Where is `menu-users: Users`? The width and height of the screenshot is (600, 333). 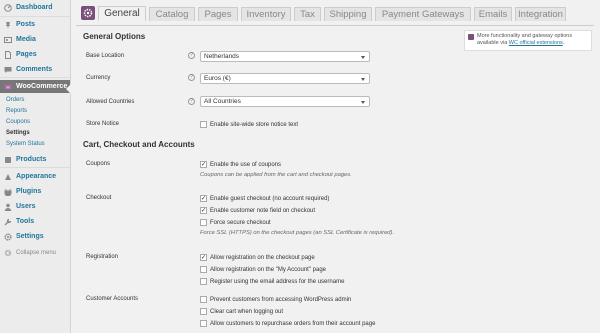 menu-users: Users is located at coordinates (35, 206).